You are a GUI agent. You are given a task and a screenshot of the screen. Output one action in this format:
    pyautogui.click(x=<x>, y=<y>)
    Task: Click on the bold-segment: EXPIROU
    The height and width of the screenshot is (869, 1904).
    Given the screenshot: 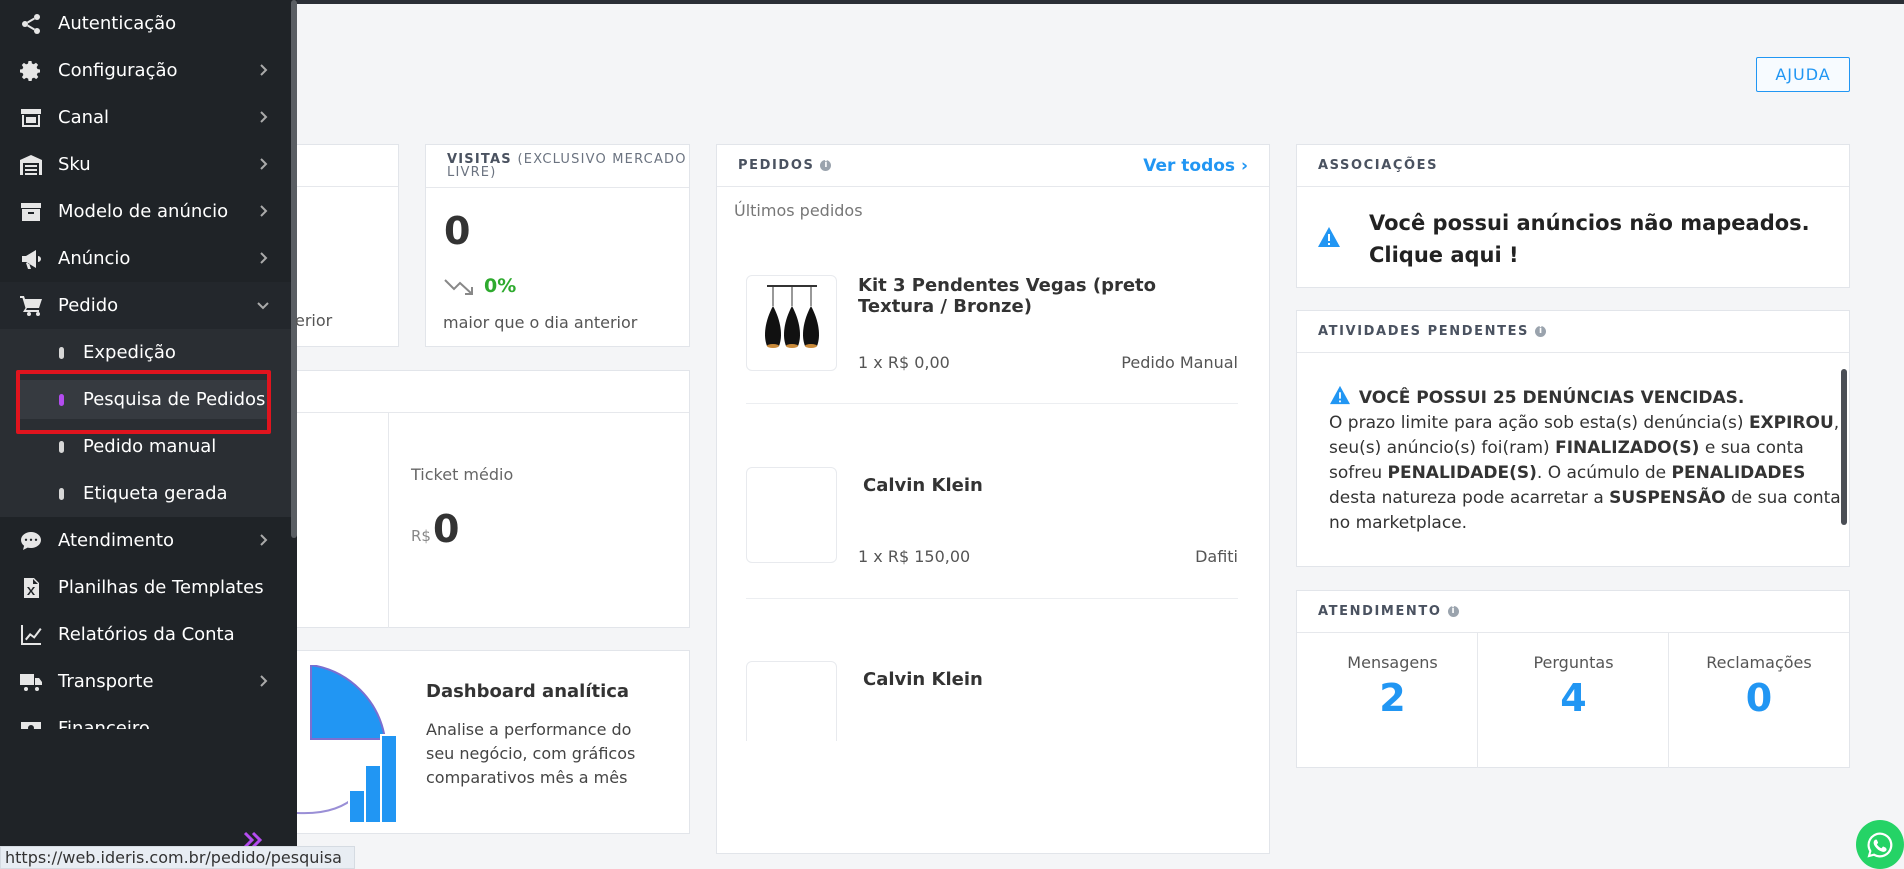 What is the action you would take?
    pyautogui.click(x=1791, y=423)
    